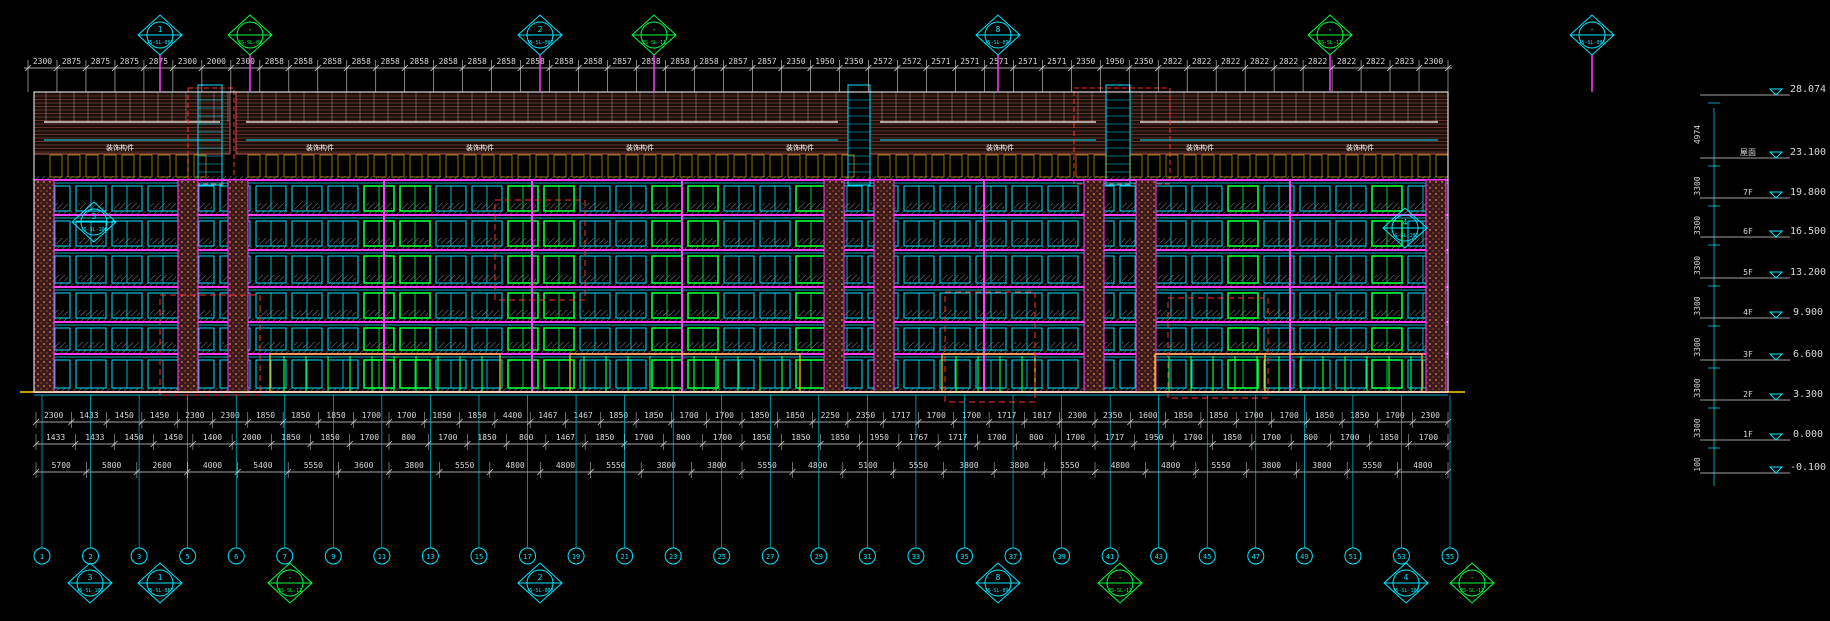 The height and width of the screenshot is (621, 1830). Describe the element at coordinates (382, 557) in the screenshot. I see `axis-number: 11` at that location.